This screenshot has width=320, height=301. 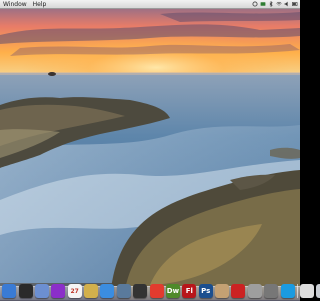 What do you see at coordinates (263, 4) in the screenshot?
I see `timemachine-icon` at bounding box center [263, 4].